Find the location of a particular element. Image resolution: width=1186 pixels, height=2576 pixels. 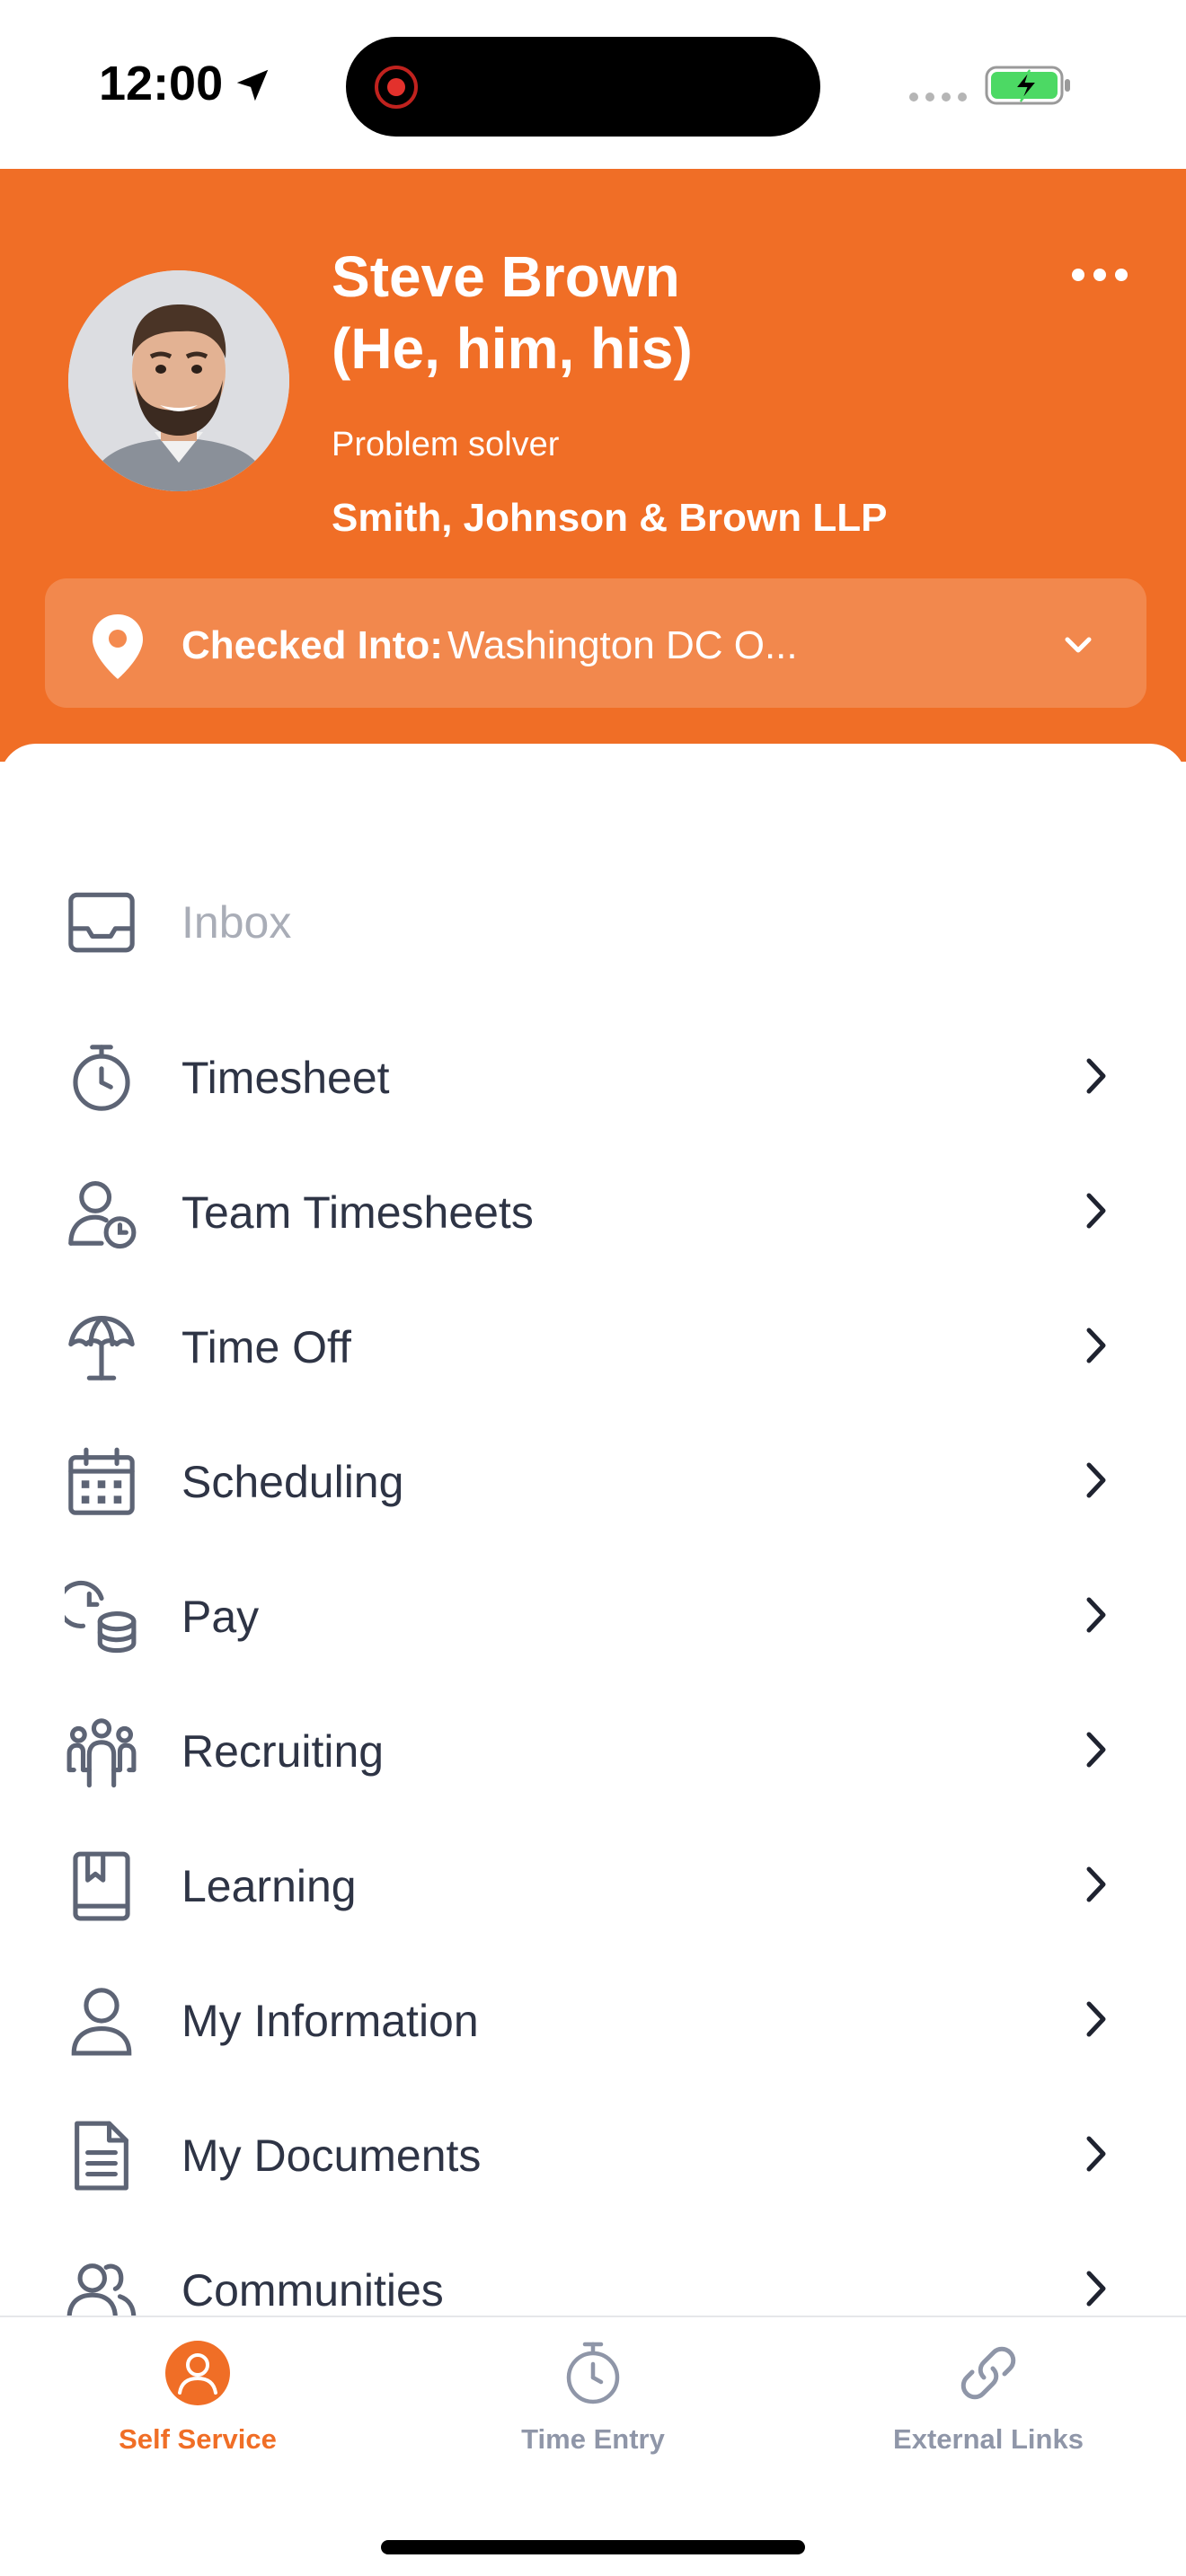

status-time: 12:00 is located at coordinates (161, 83).